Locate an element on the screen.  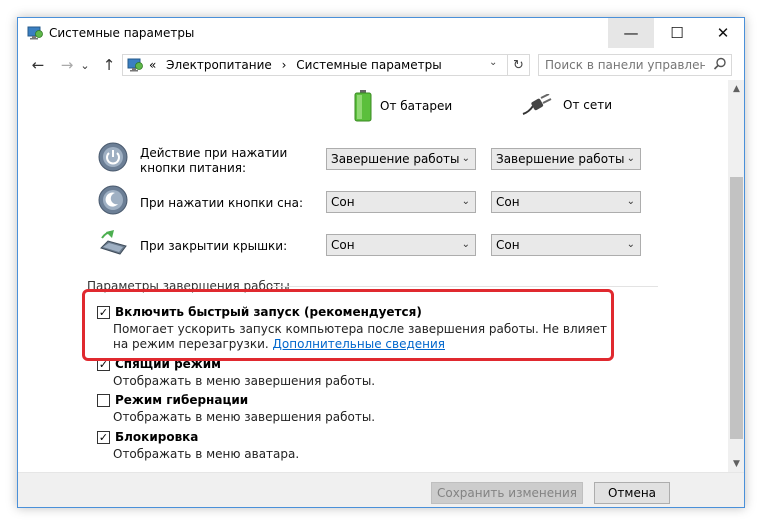
sleep-button-icon is located at coordinates (113, 200).